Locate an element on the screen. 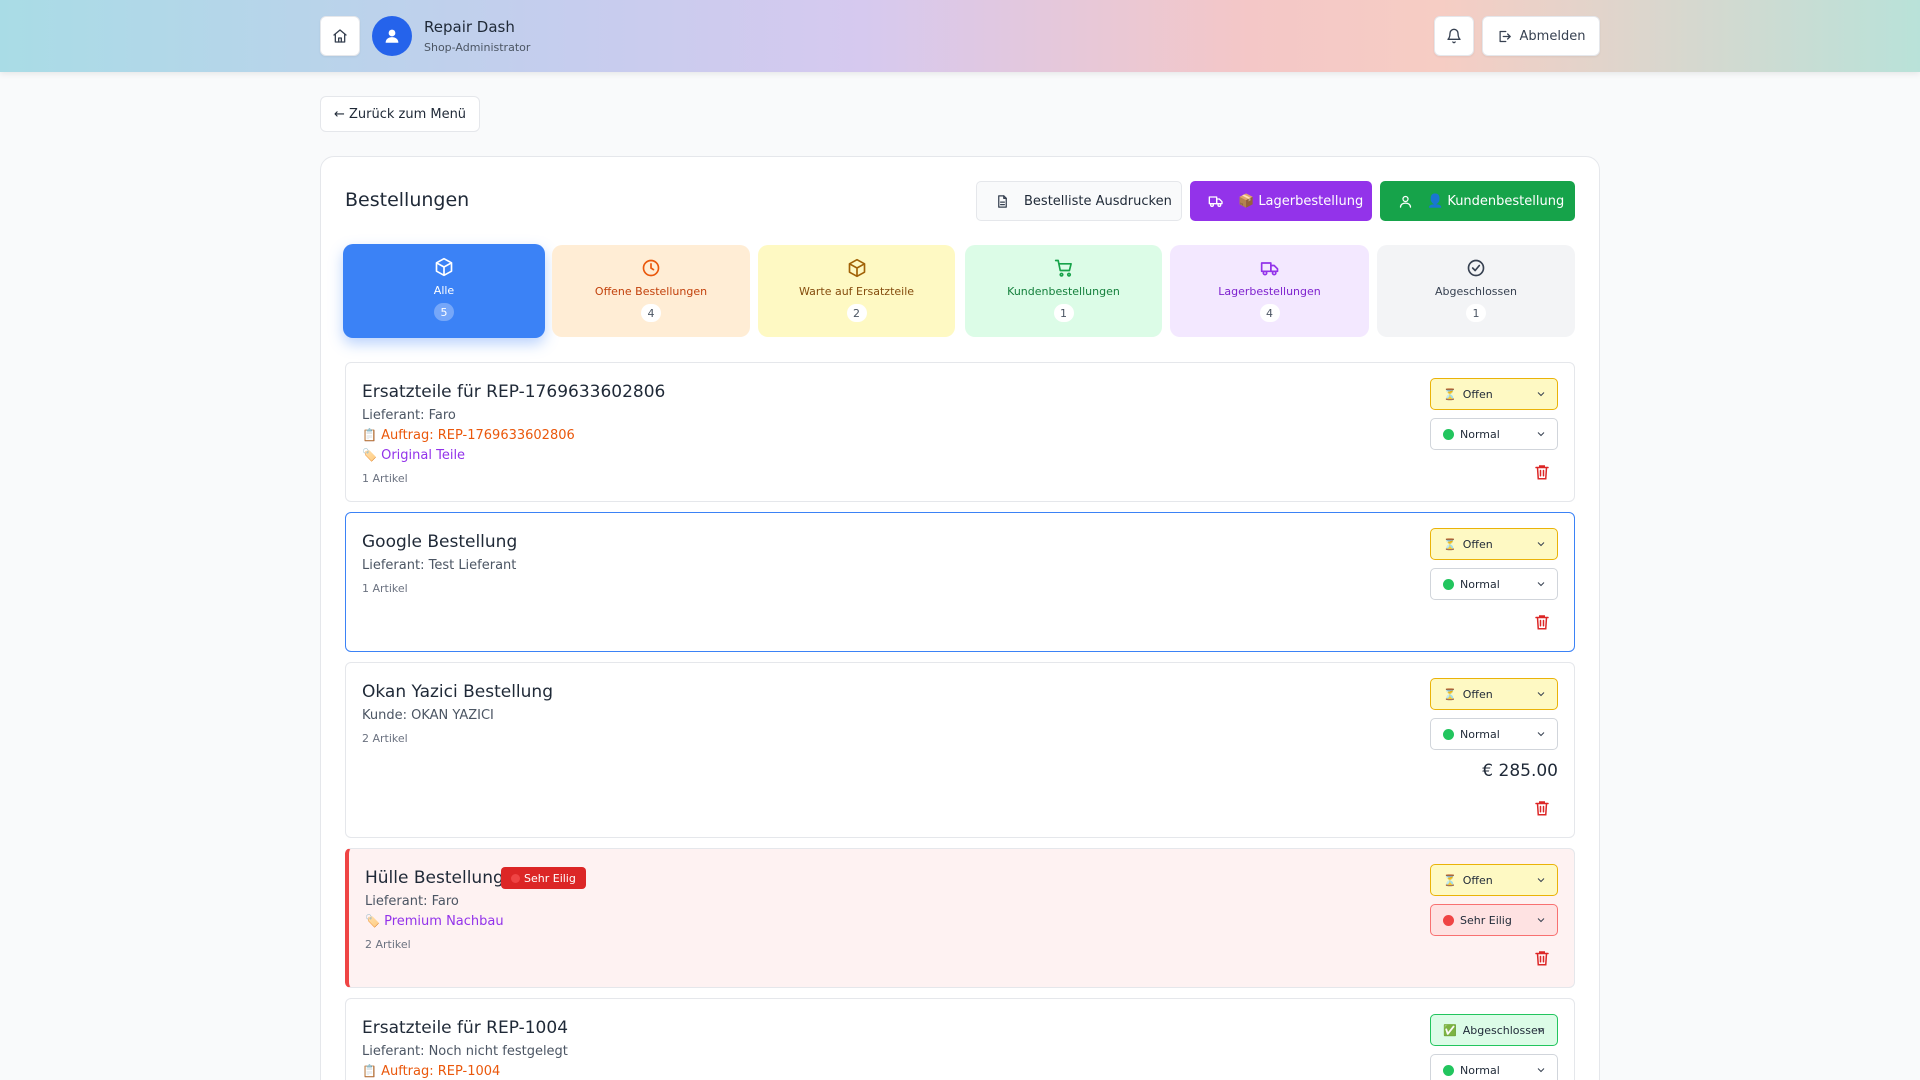 This screenshot has width=1920, height=1080. new-customer-order-button: 👤 Kundenbestellung is located at coordinates (1477, 201).